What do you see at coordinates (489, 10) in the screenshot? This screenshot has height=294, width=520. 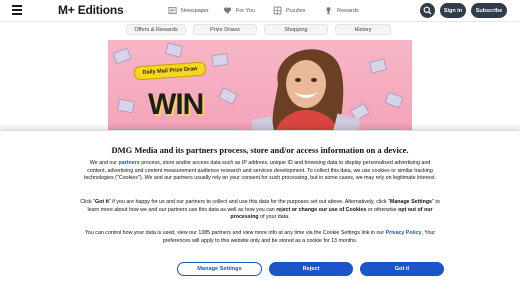 I see `subscribe-button: Subscribe` at bounding box center [489, 10].